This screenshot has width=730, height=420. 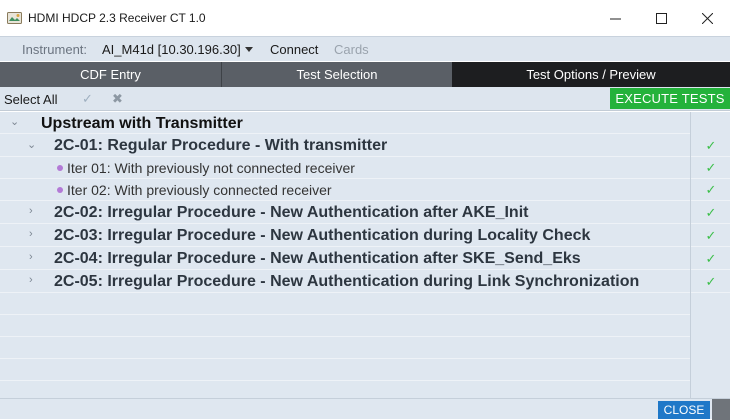 I want to click on instrument-select: AI_M41d [10.30.196.30], so click(x=171, y=49).